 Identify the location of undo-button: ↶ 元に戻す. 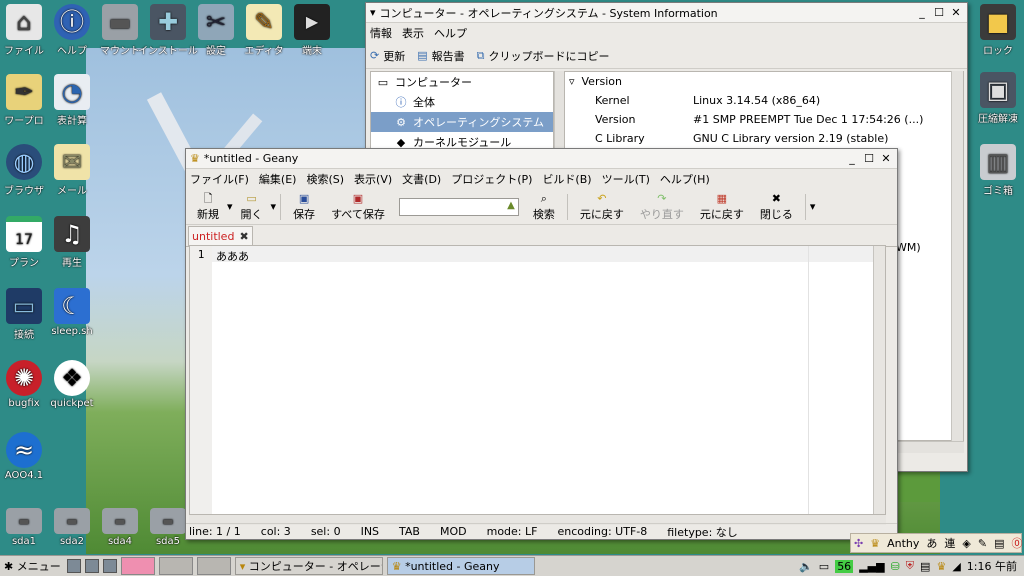
(602, 207).